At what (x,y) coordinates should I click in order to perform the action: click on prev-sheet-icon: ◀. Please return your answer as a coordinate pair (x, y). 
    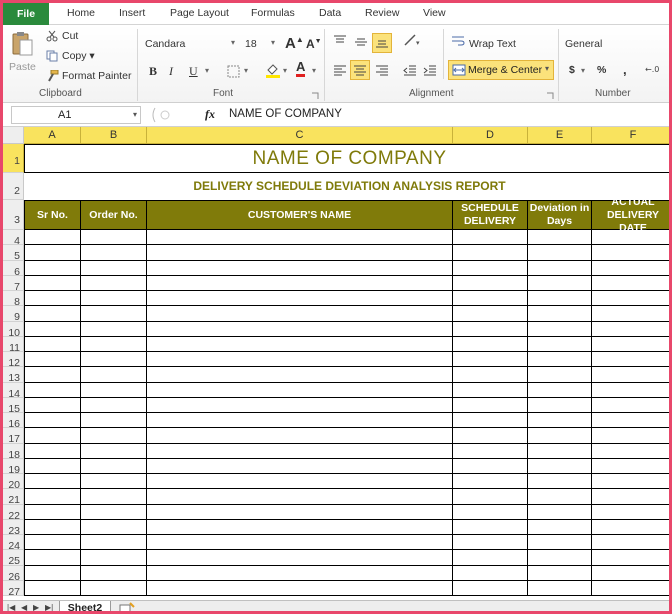
    Looking at the image, I should click on (24, 607).